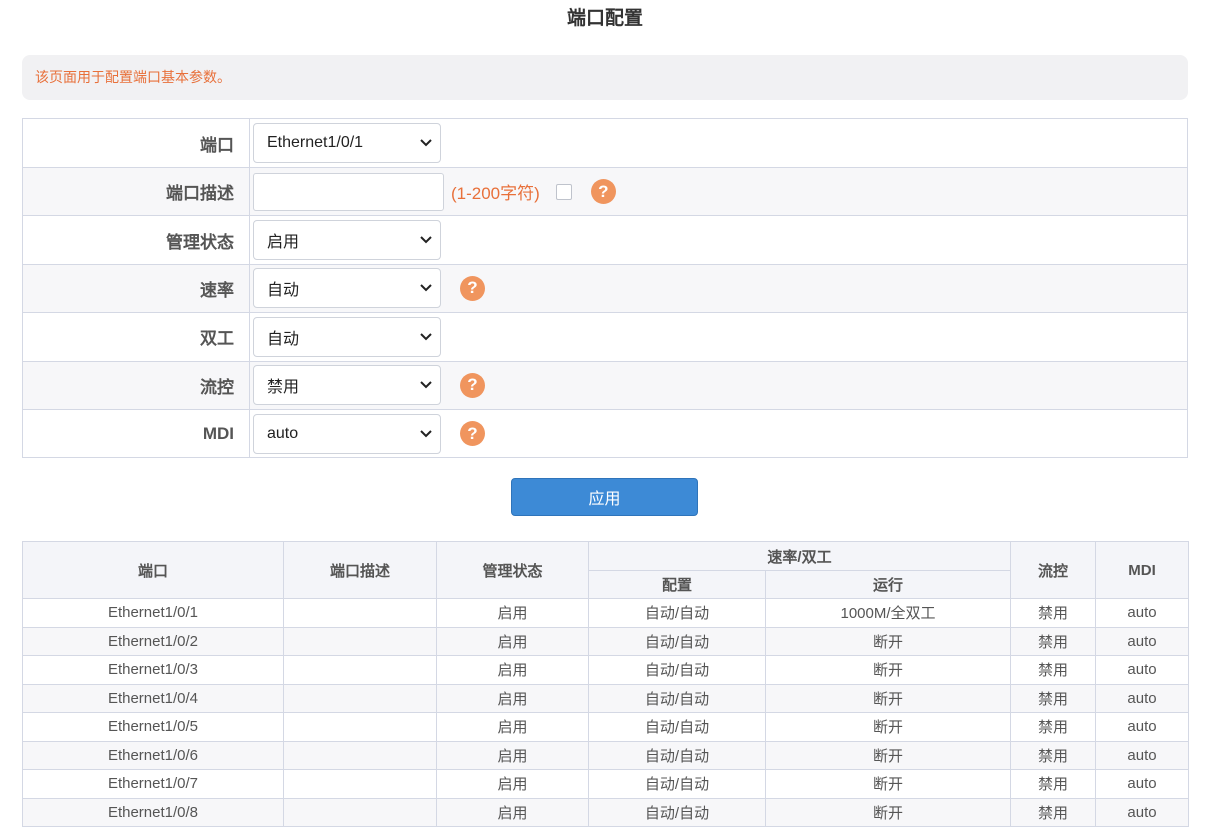  I want to click on port-select: Ethernet1/0/1, so click(347, 143).